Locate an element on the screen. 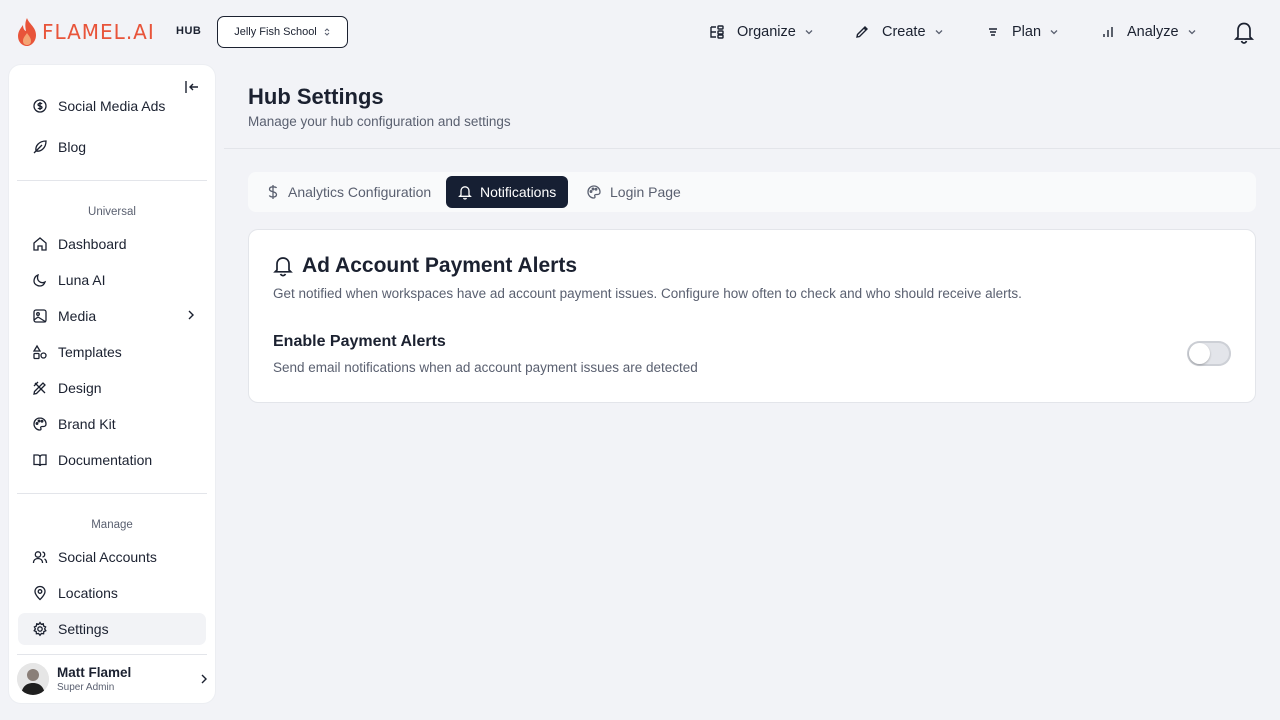  sidebar-item-label: Blog is located at coordinates (72, 147).